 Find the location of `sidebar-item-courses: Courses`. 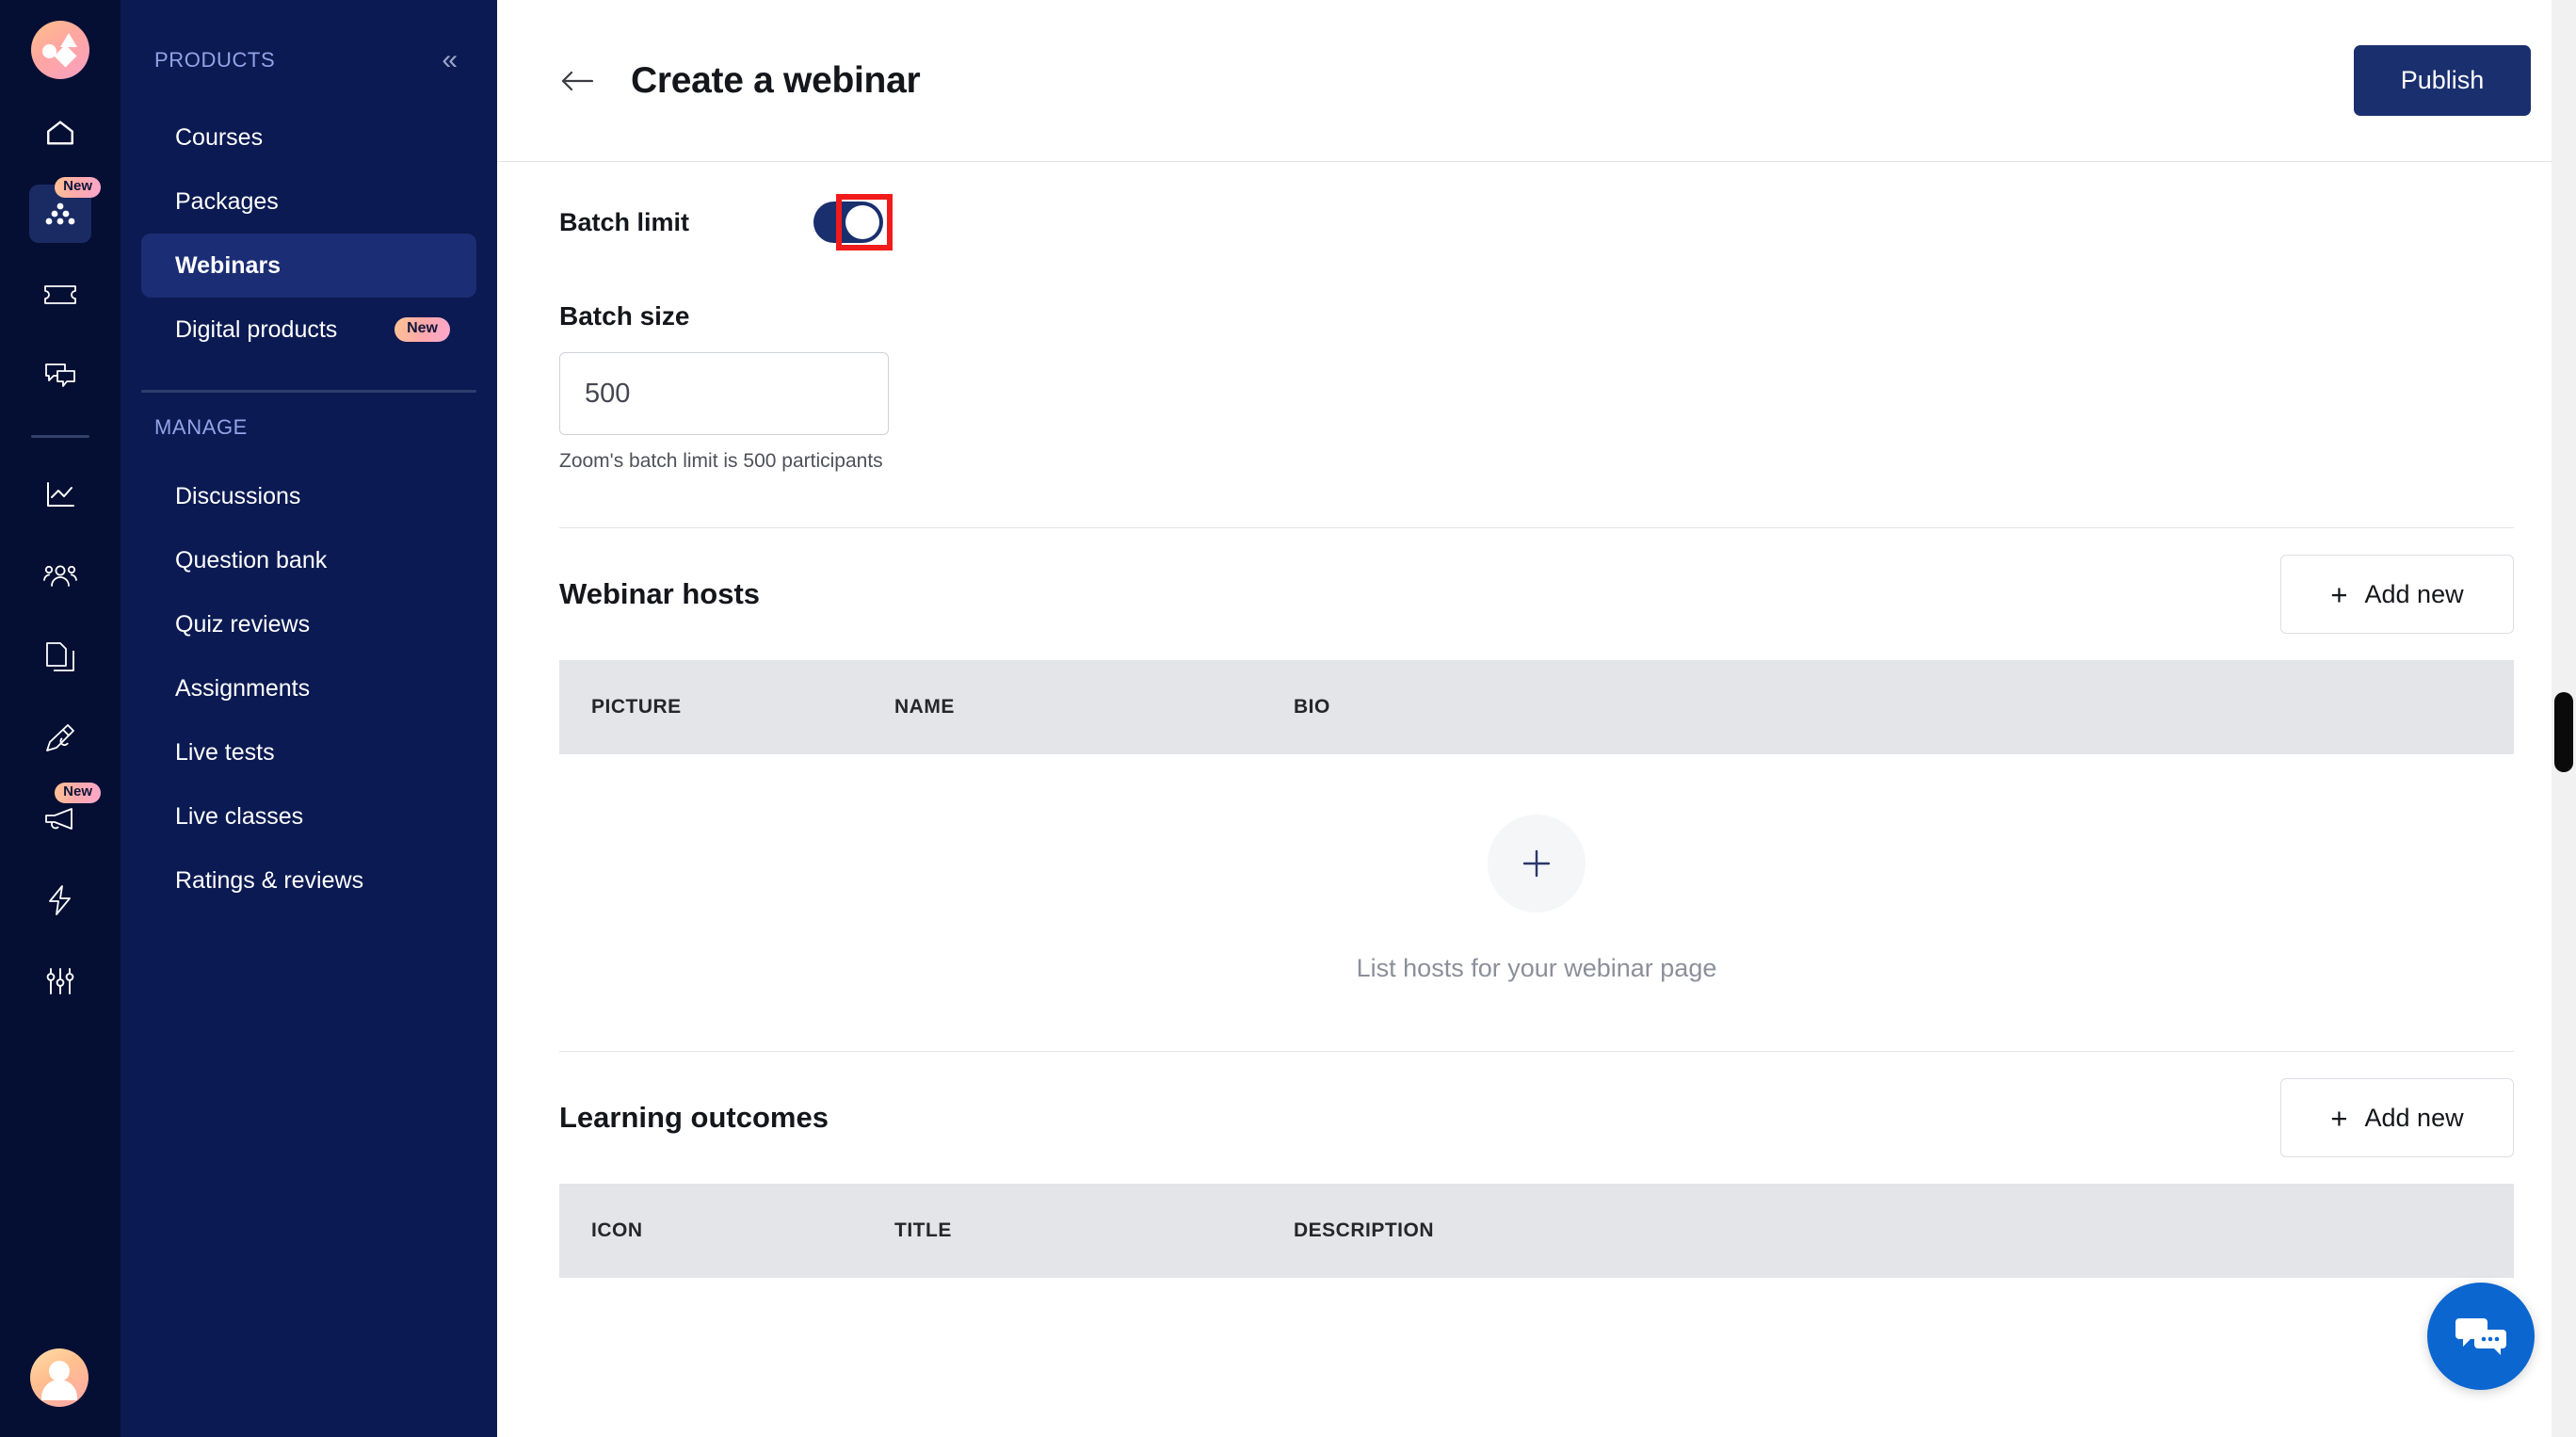

sidebar-item-courses: Courses is located at coordinates (308, 137).